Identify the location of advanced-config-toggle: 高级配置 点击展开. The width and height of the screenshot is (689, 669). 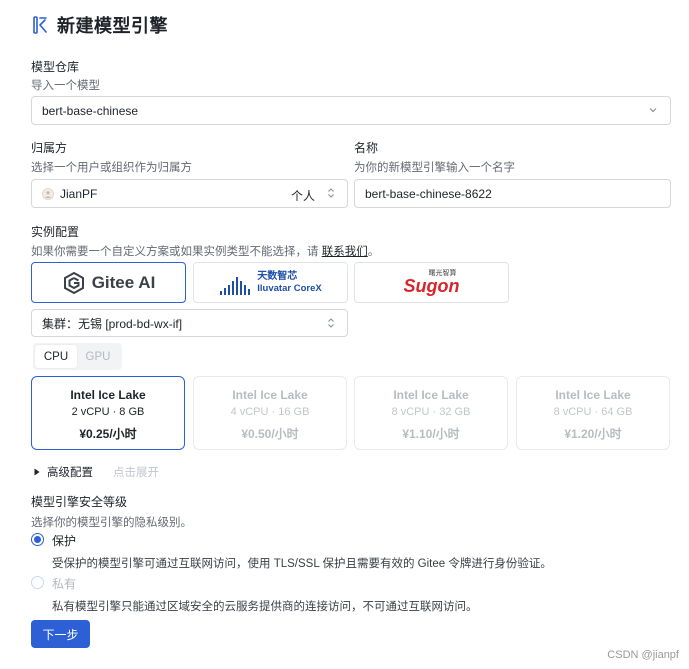
(96, 472).